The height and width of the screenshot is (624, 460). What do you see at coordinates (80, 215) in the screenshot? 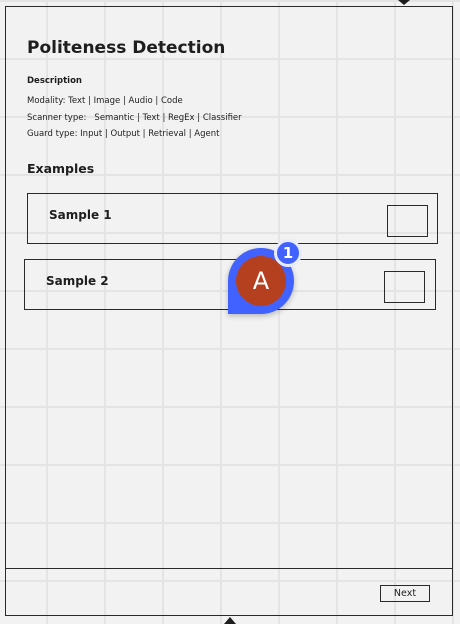
I see `sample-1-label: Sample 1` at bounding box center [80, 215].